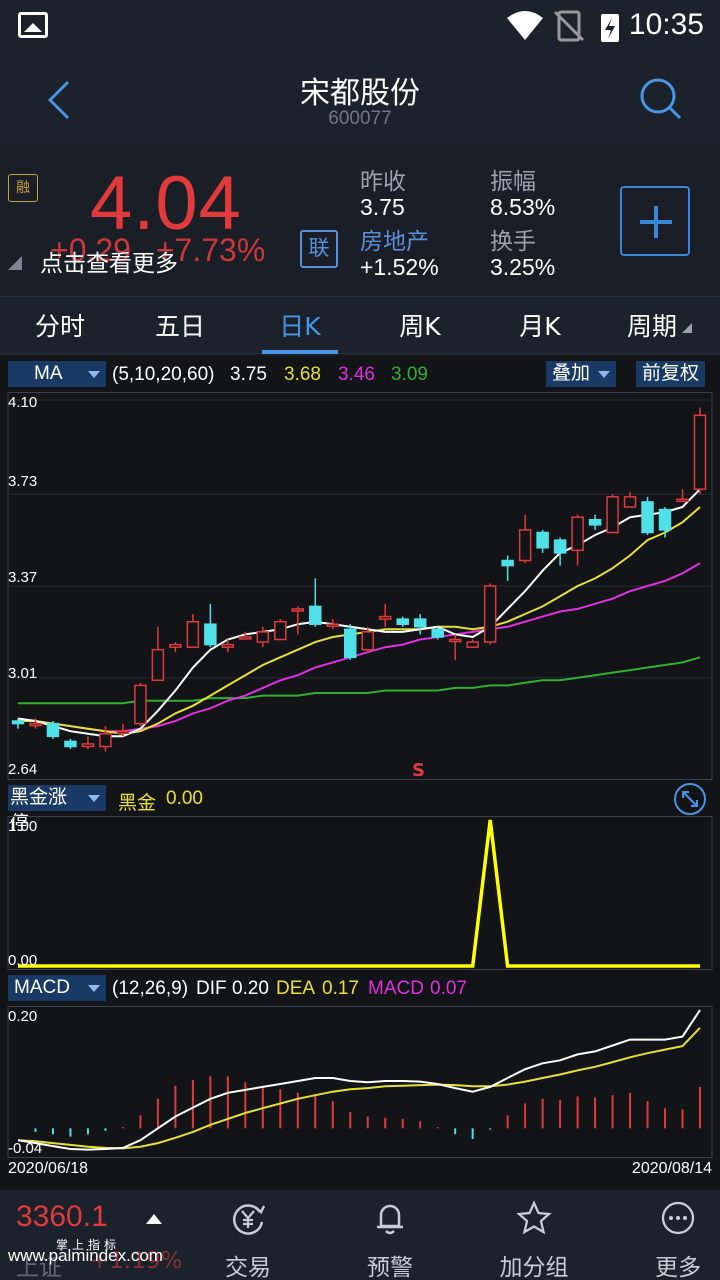 The height and width of the screenshot is (1280, 720). I want to click on hj-chart, so click(360, 893).